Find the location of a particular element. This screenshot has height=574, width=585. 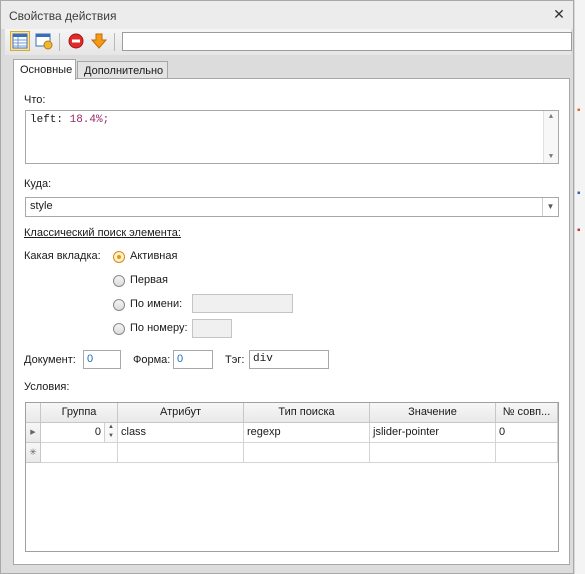

scroll-up-icon: ▲ is located at coordinates (551, 117).